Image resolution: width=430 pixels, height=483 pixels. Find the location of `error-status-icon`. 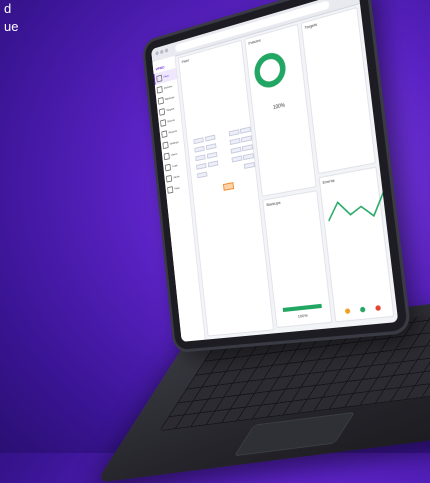

error-status-icon is located at coordinates (378, 308).